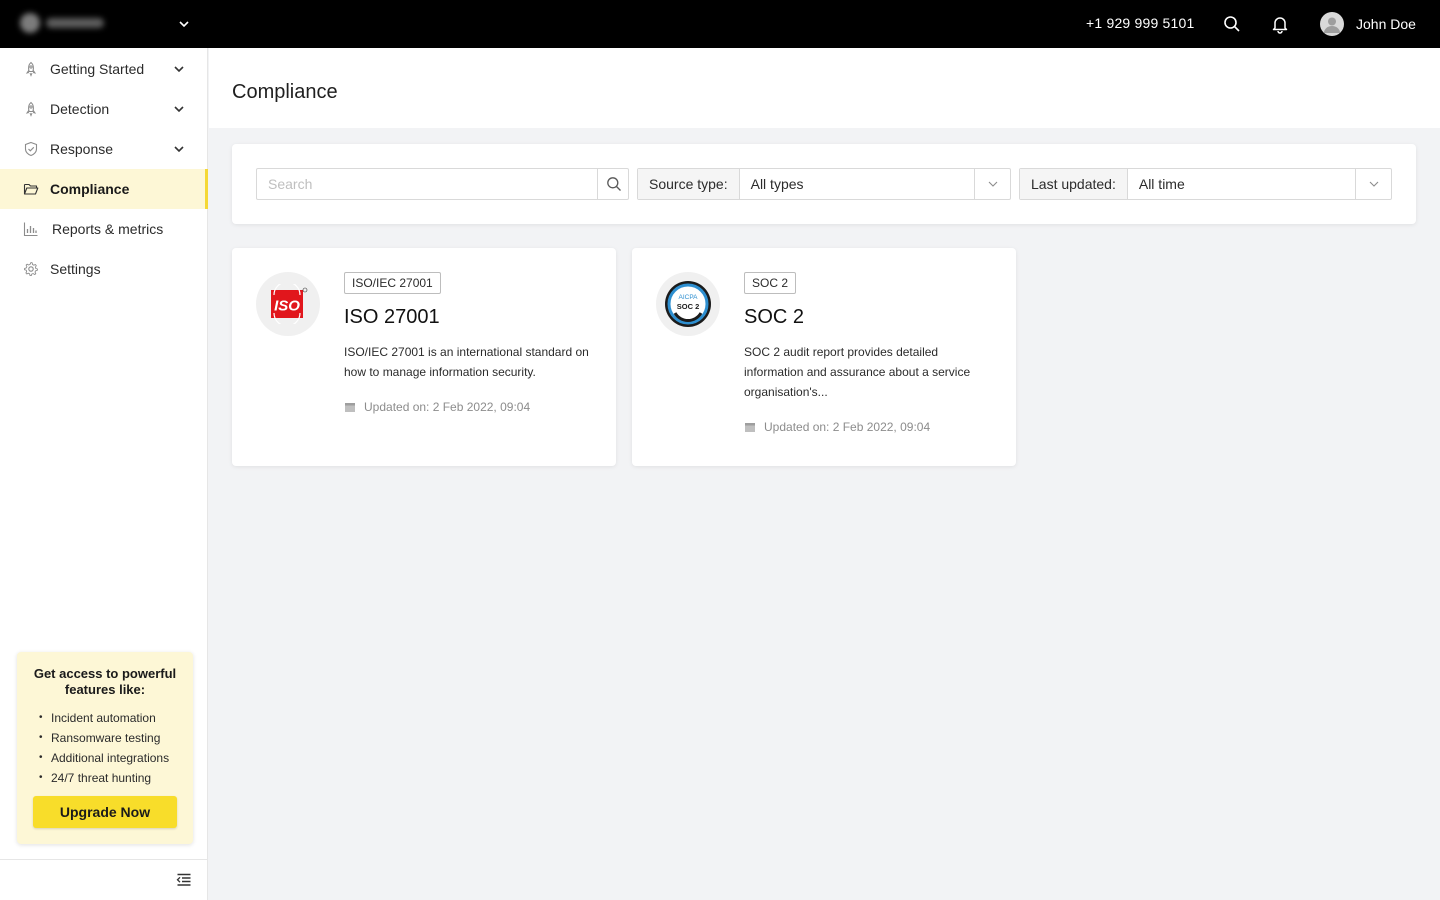 The height and width of the screenshot is (900, 1440). Describe the element at coordinates (774, 317) in the screenshot. I see `card-title: SOC 2` at that location.